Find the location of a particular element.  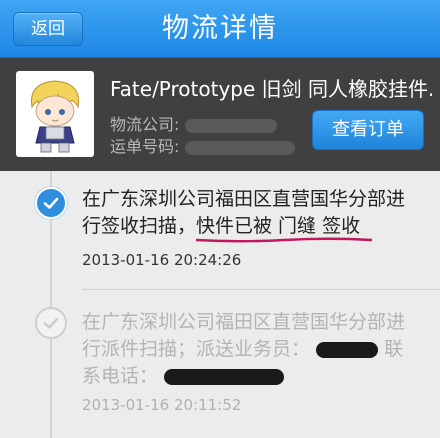

product-thumbnail is located at coordinates (55, 114).